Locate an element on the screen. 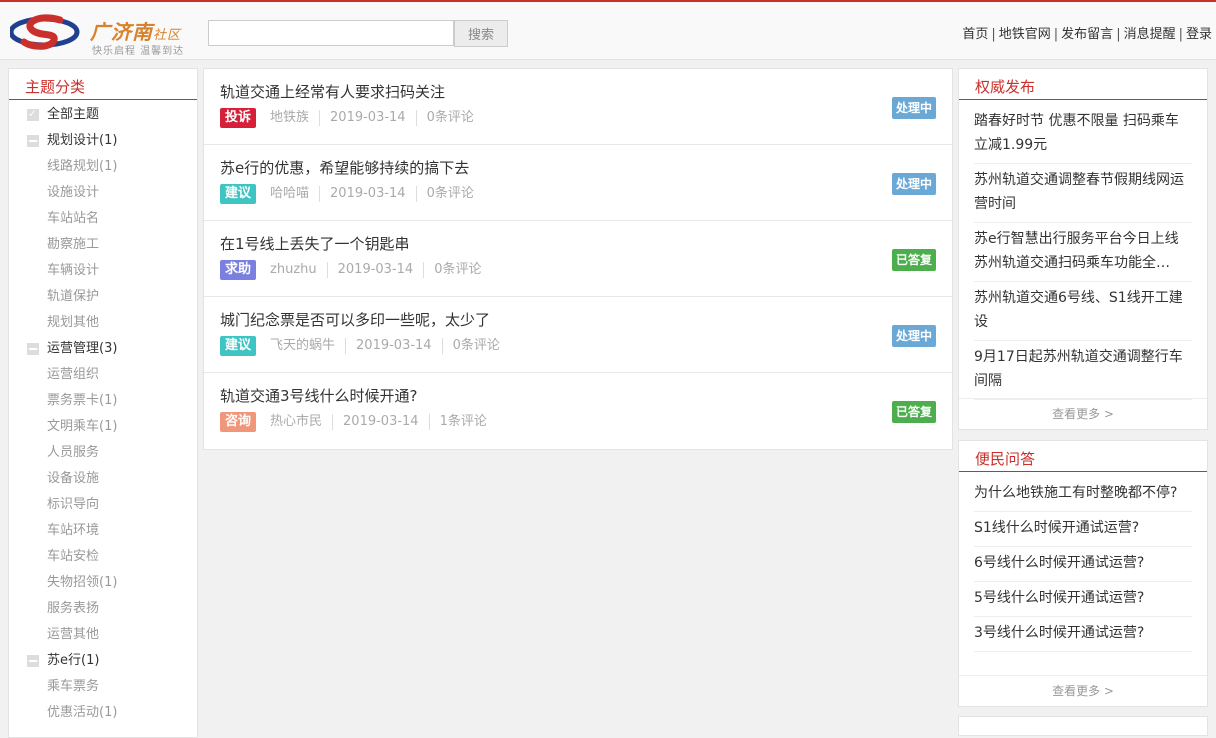 The image size is (1216, 738). post-row: 苏e行的优惠，希望能够持续的搞下去 建议 哈哈喵 2019-03-14 0条评论 处理中 is located at coordinates (578, 183).